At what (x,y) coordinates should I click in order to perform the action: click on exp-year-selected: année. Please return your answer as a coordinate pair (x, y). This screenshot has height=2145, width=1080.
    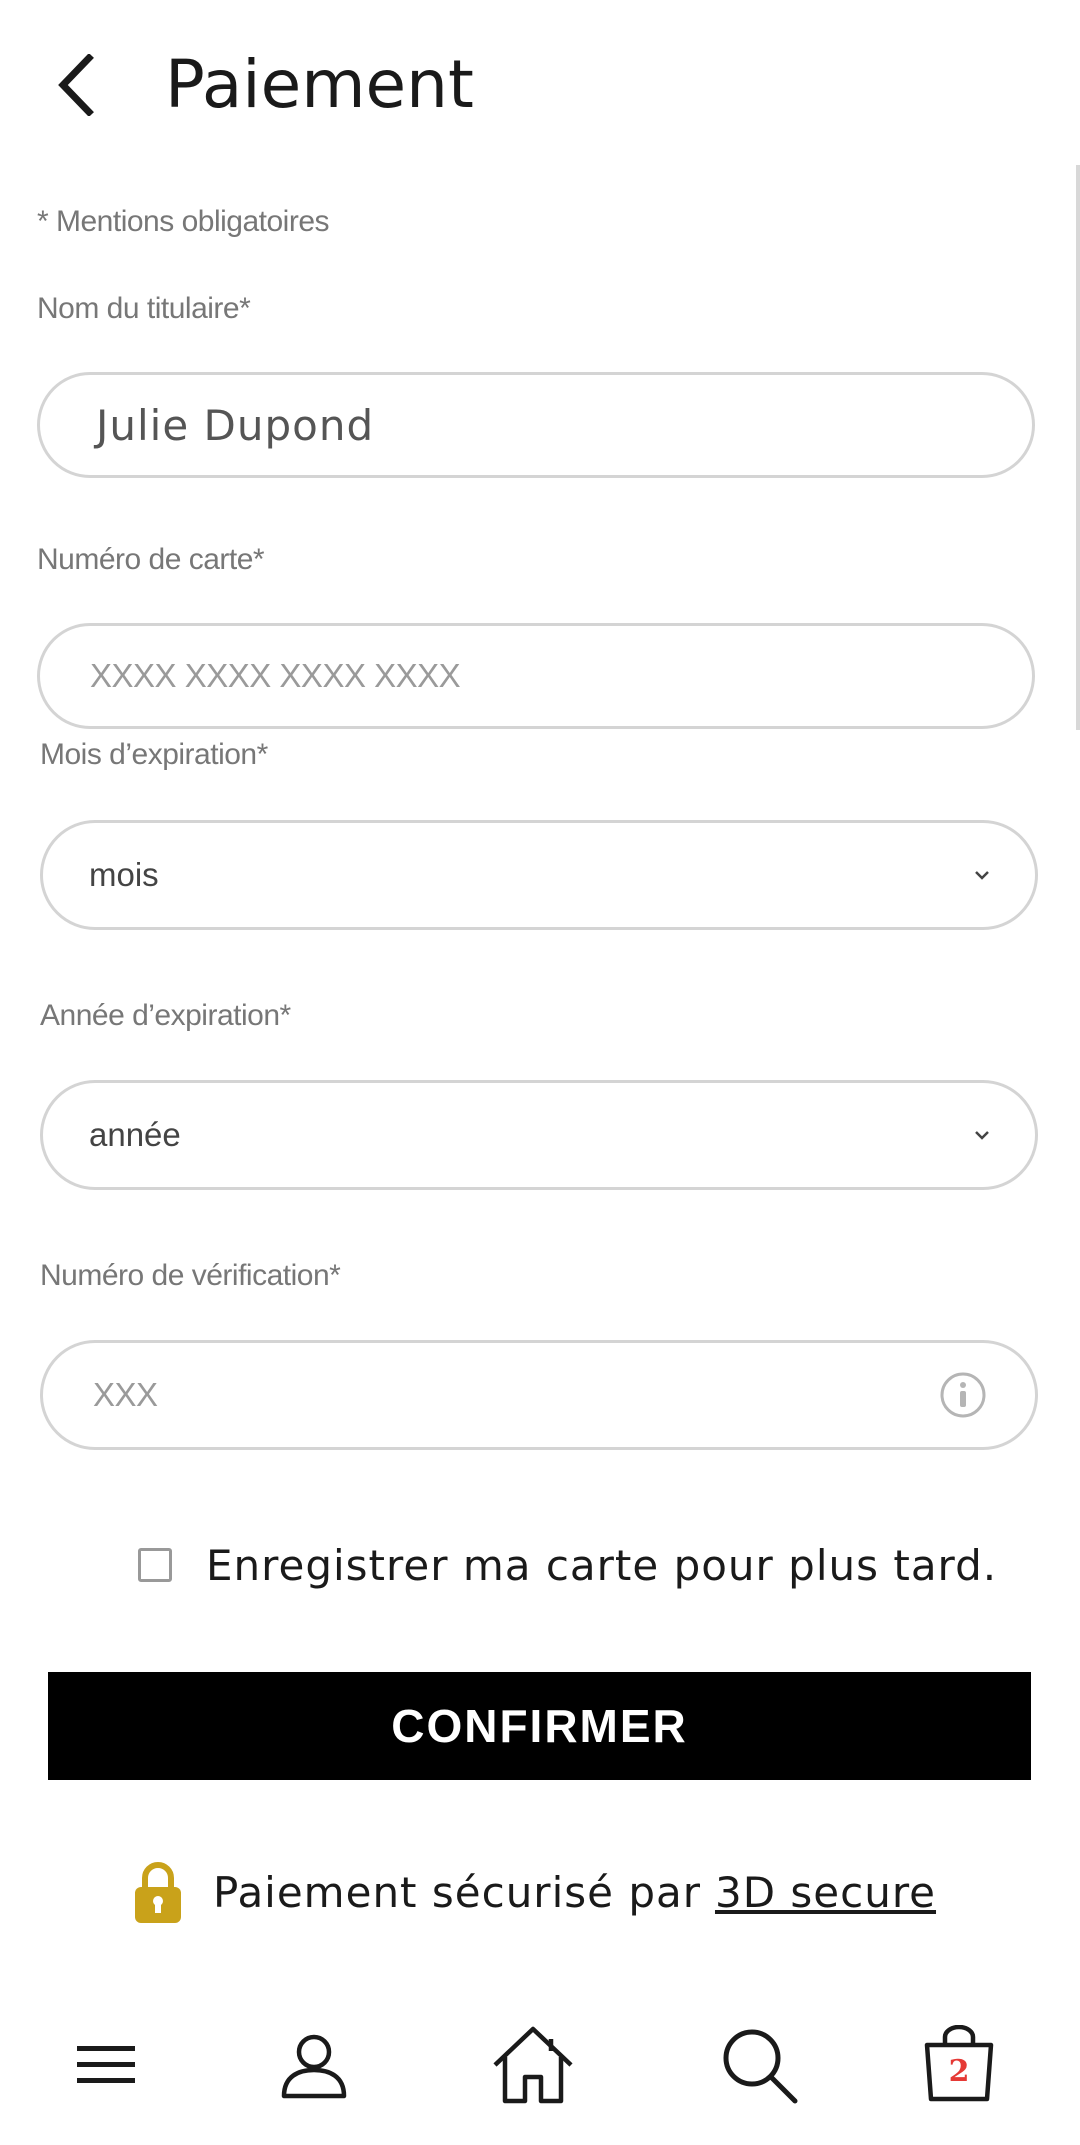
    Looking at the image, I should click on (135, 1134).